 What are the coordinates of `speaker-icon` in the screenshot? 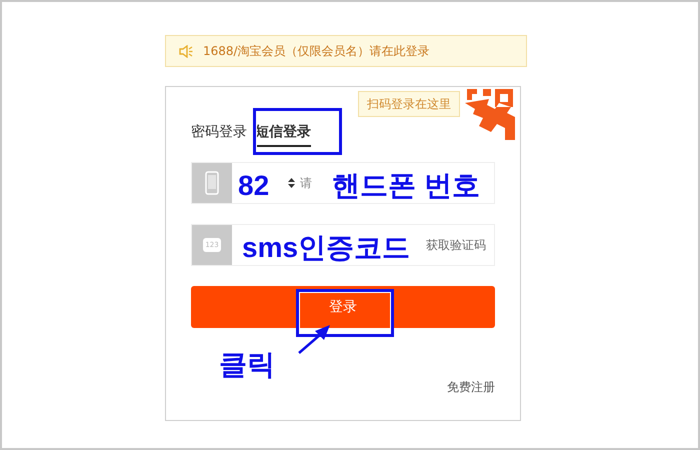 It's located at (186, 51).